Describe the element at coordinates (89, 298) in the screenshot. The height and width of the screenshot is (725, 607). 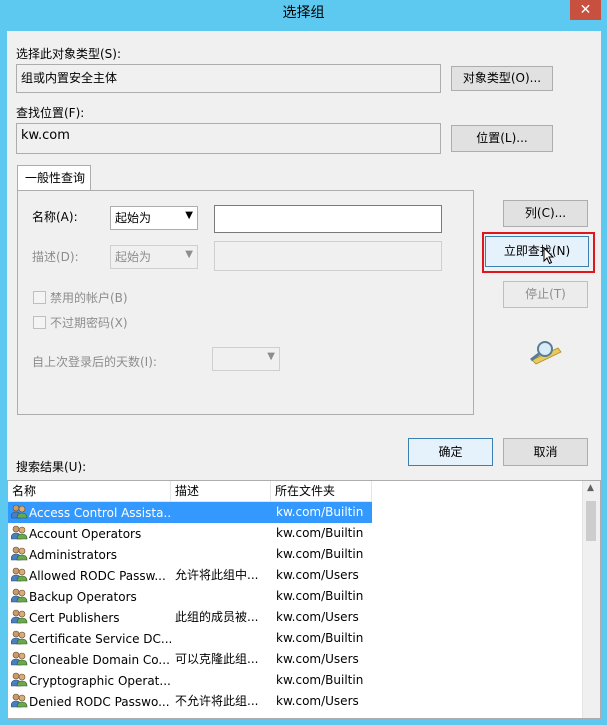
I see `disabled-accounts-label: 禁用的帐户(B)` at that location.